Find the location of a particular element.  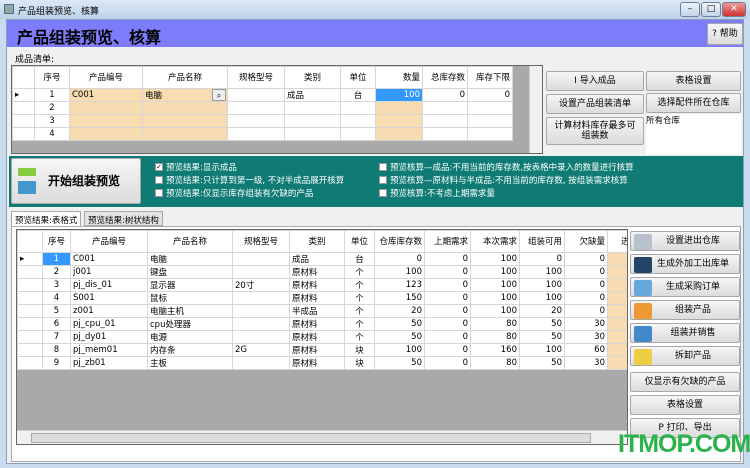

column-header: 数量 is located at coordinates (399, 77).